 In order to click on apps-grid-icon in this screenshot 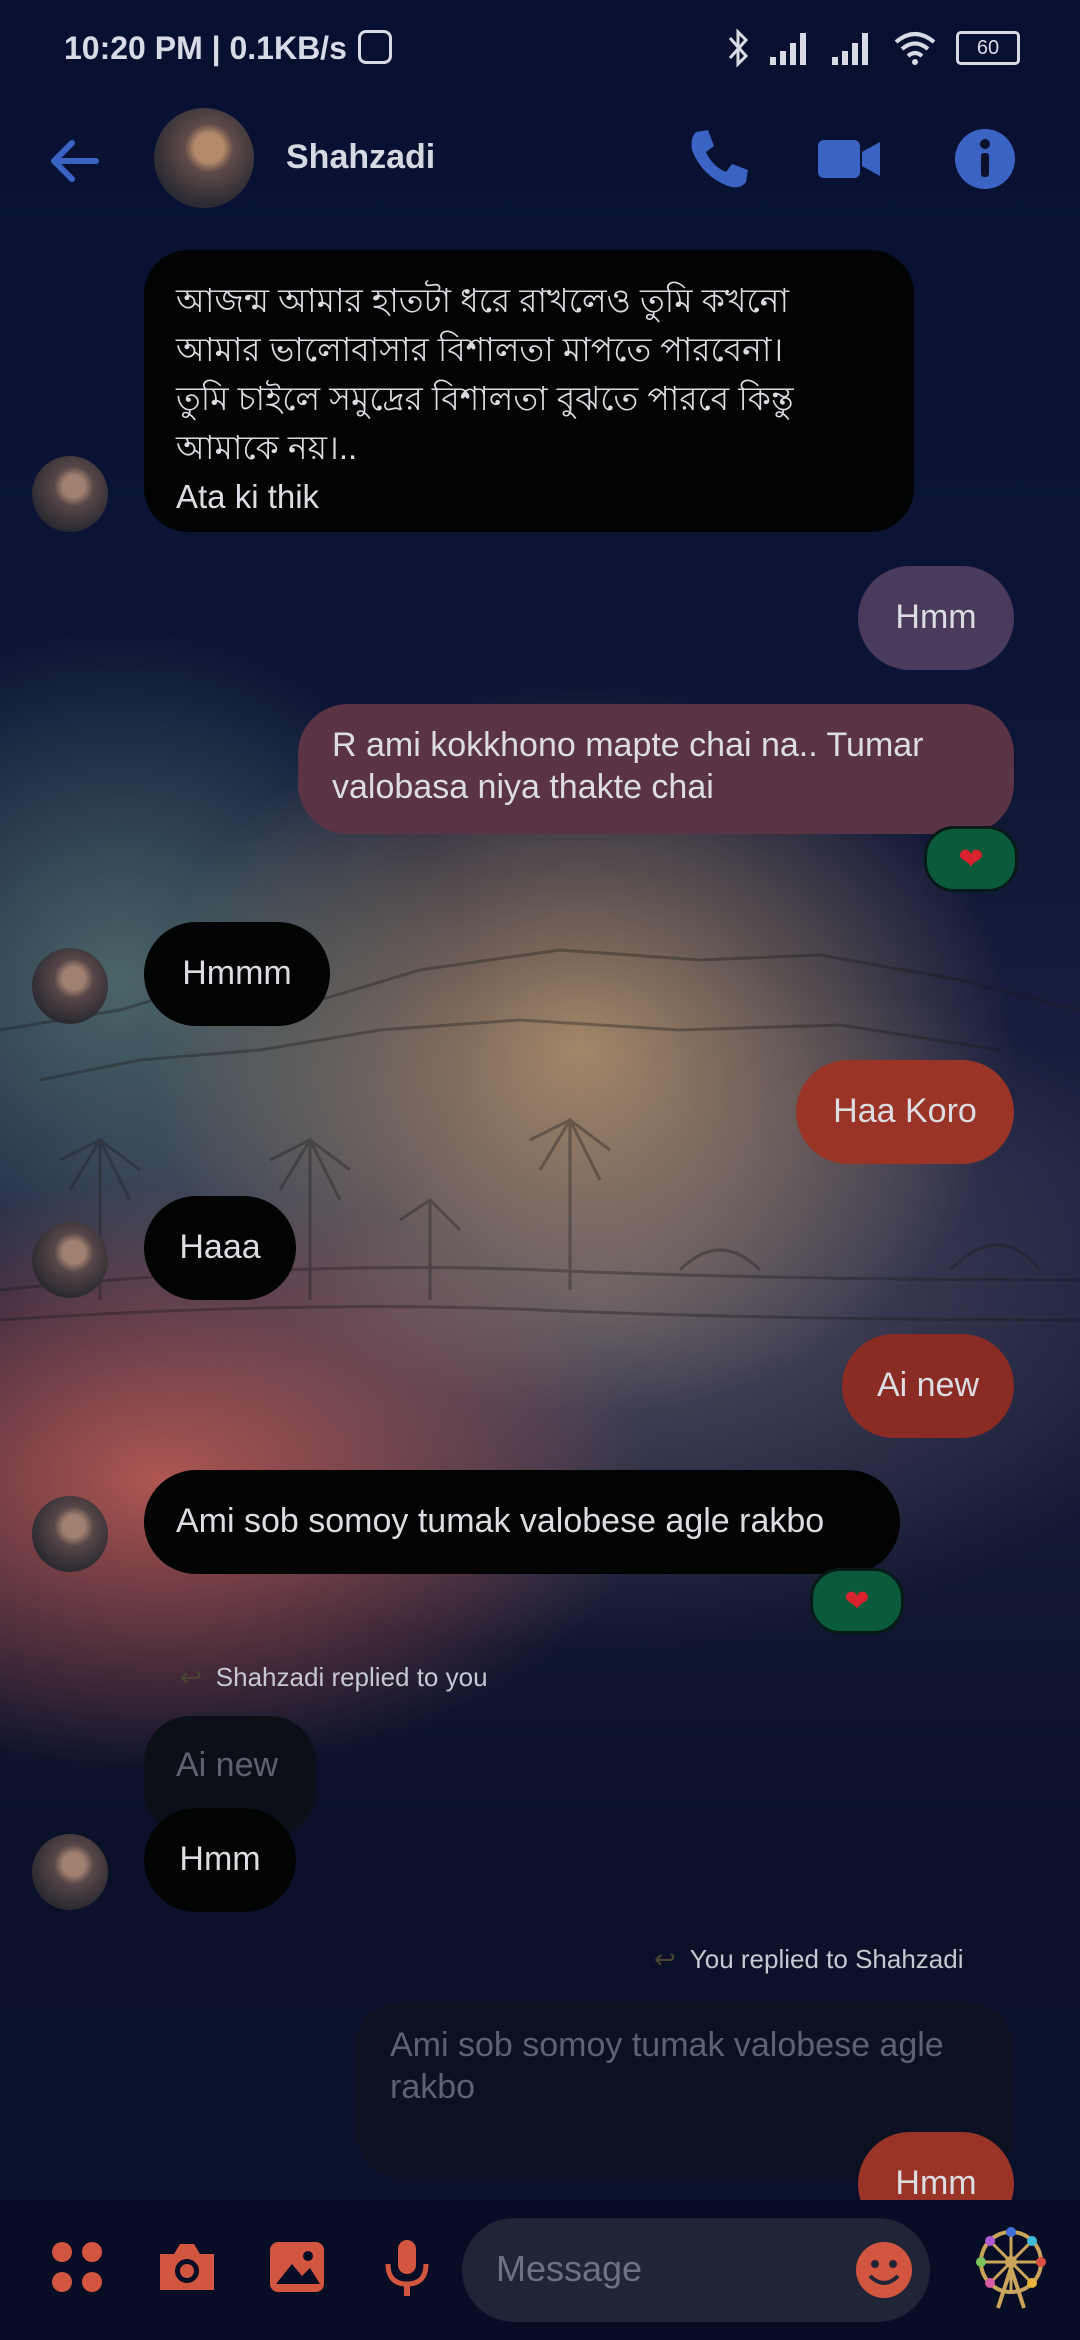, I will do `click(77, 2267)`.